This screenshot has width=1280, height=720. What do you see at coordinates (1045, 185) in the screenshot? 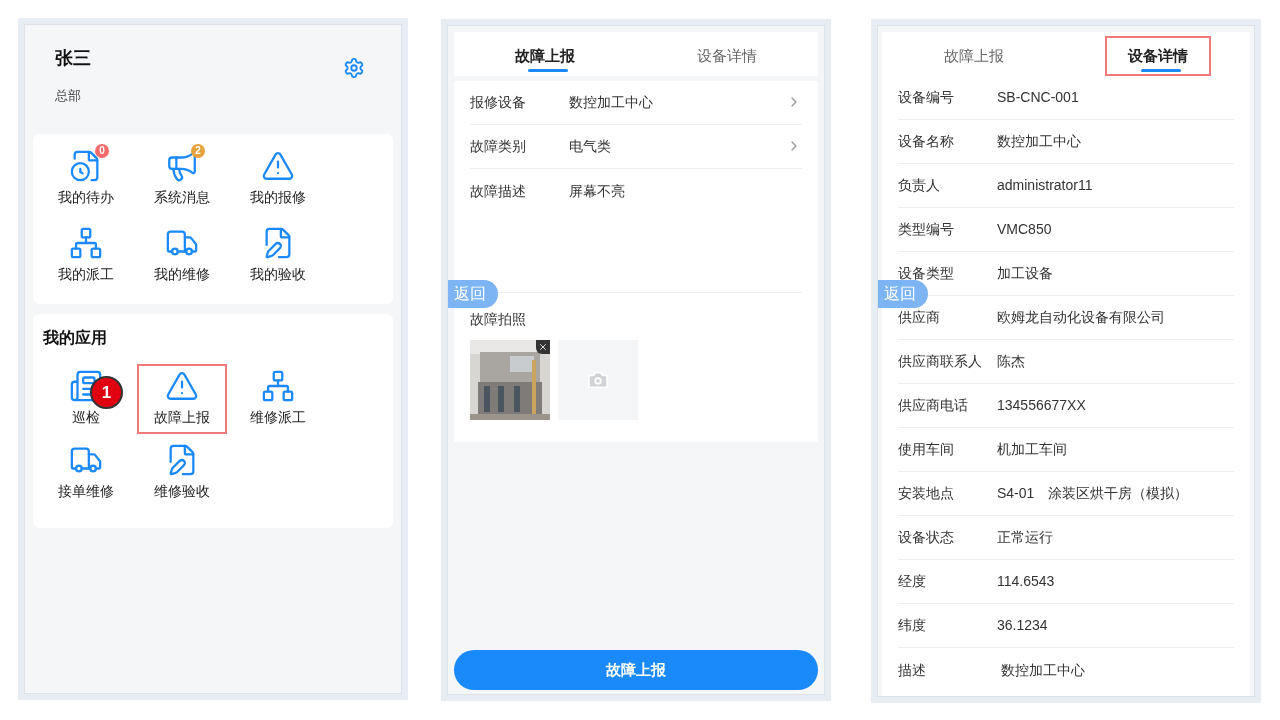
I see `detail-value: administrator11` at bounding box center [1045, 185].